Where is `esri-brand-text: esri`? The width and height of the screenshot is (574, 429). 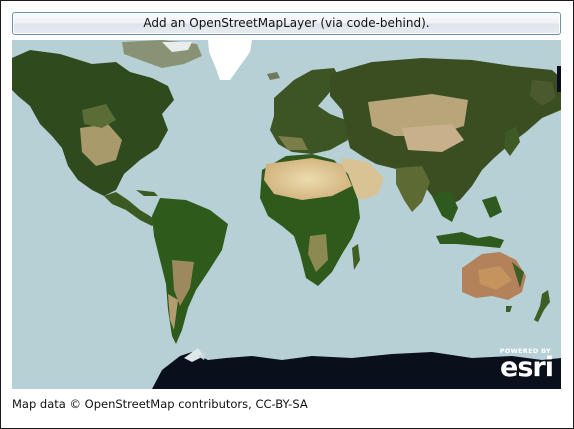 esri-brand-text: esri is located at coordinates (527, 367).